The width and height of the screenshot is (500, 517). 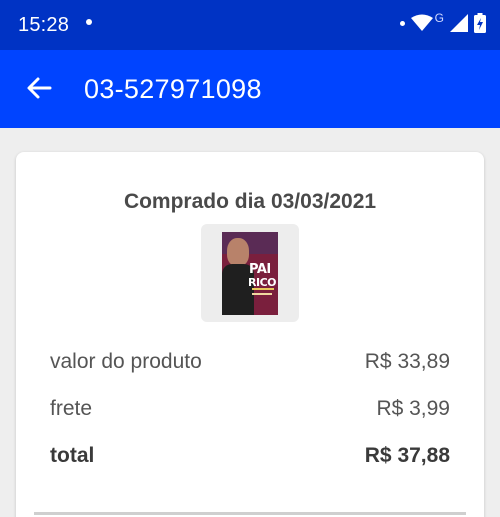 What do you see at coordinates (260, 269) in the screenshot?
I see `book-cover-title-line1: PAI` at bounding box center [260, 269].